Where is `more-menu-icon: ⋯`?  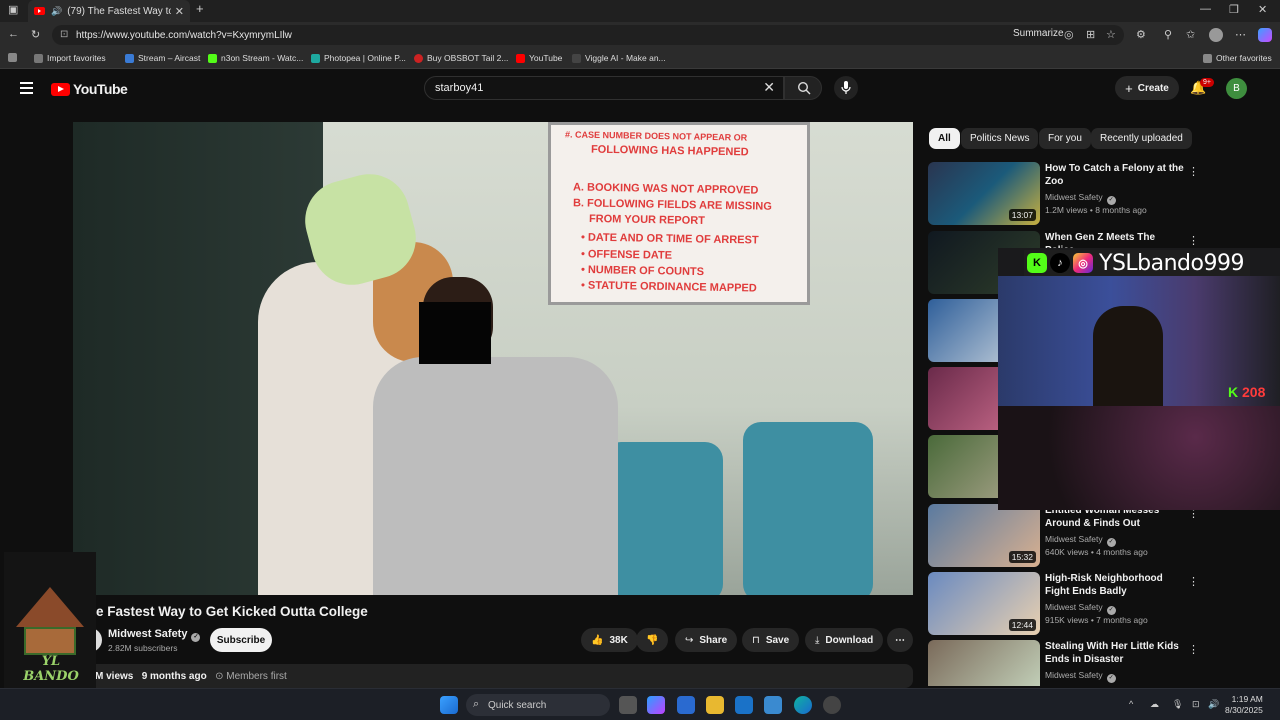
more-menu-icon: ⋯ is located at coordinates (1240, 34).